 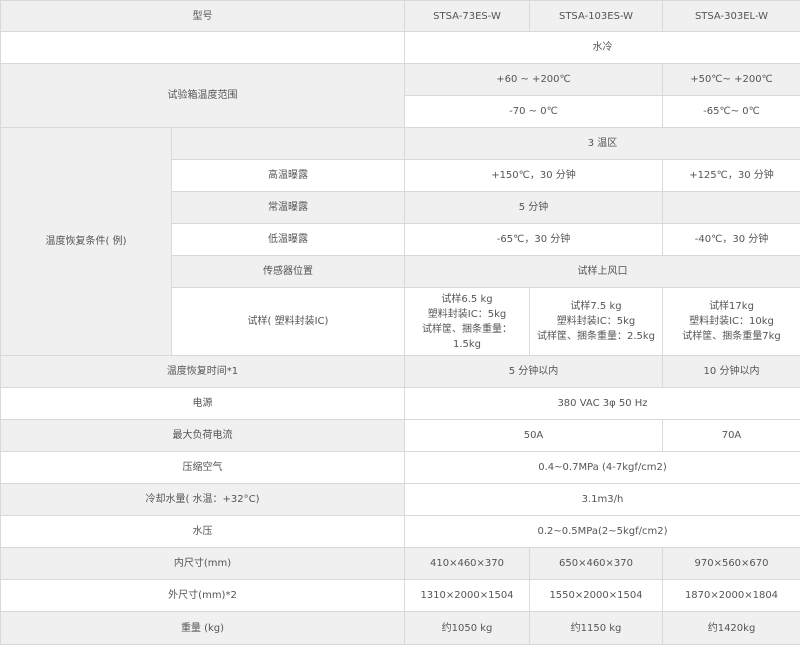 What do you see at coordinates (467, 344) in the screenshot?
I see `sample-model-1-line: 1.5kg` at bounding box center [467, 344].